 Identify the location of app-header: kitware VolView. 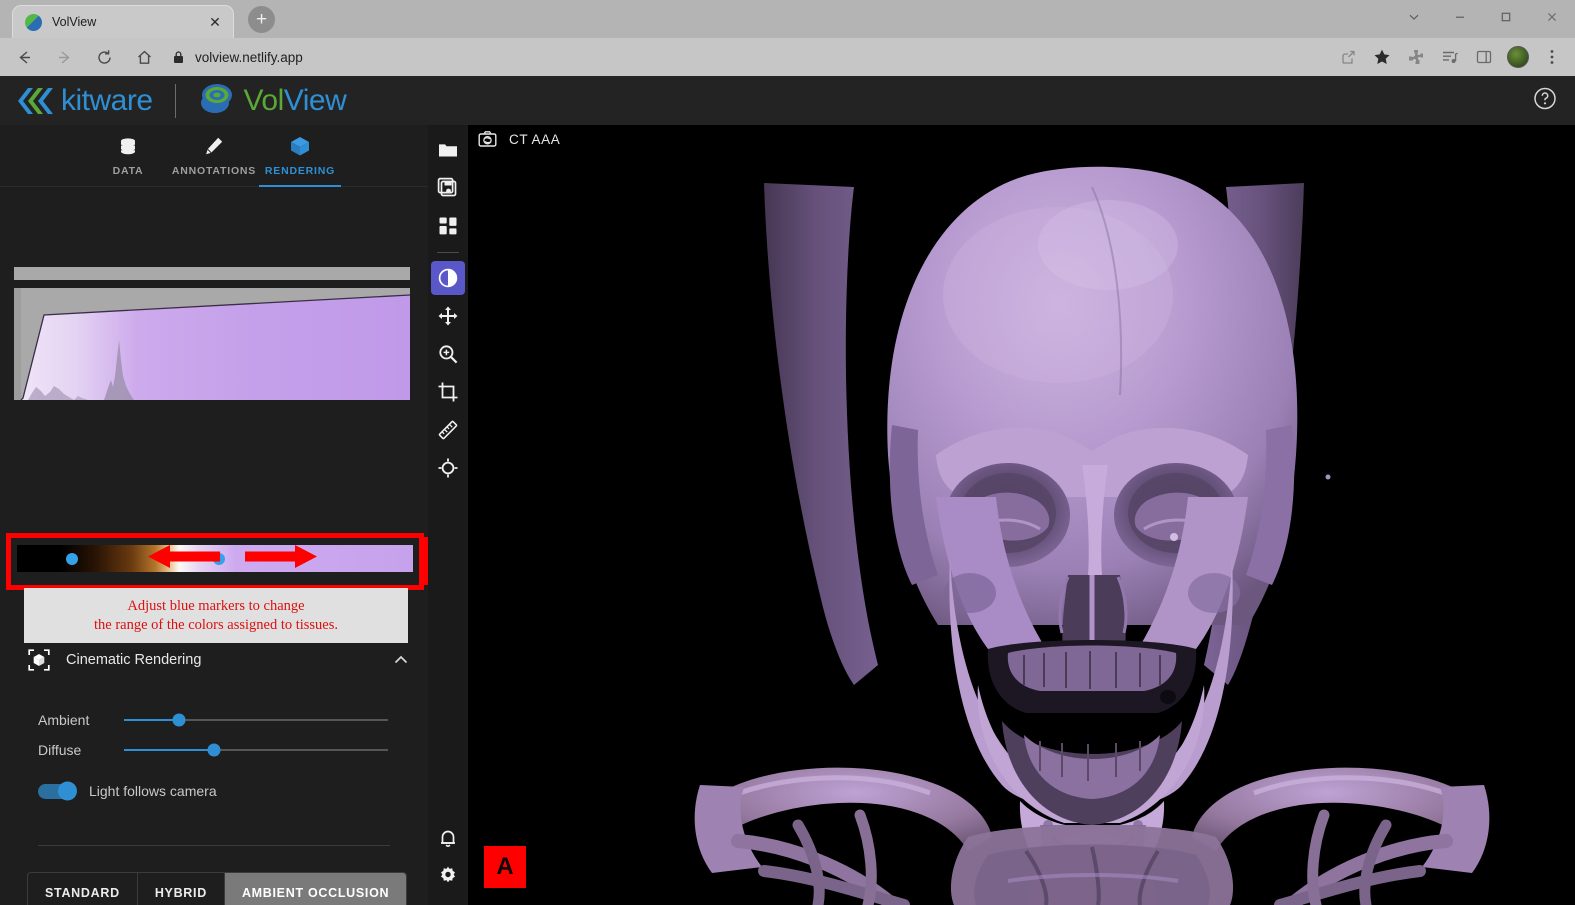
(787, 100).